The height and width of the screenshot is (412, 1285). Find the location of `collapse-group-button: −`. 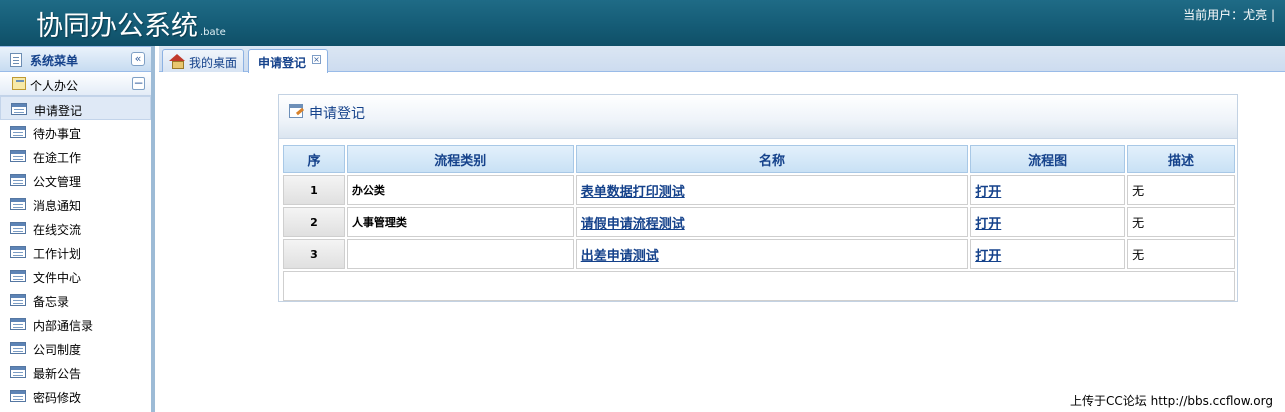

collapse-group-button: − is located at coordinates (138, 83).